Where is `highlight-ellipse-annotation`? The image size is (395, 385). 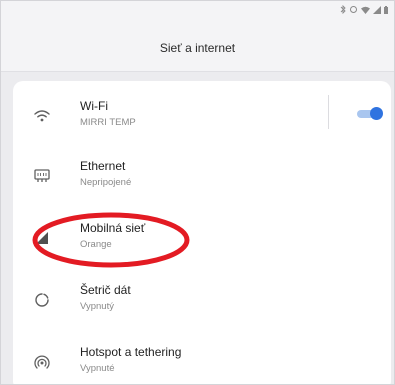
highlight-ellipse-annotation is located at coordinates (111, 240).